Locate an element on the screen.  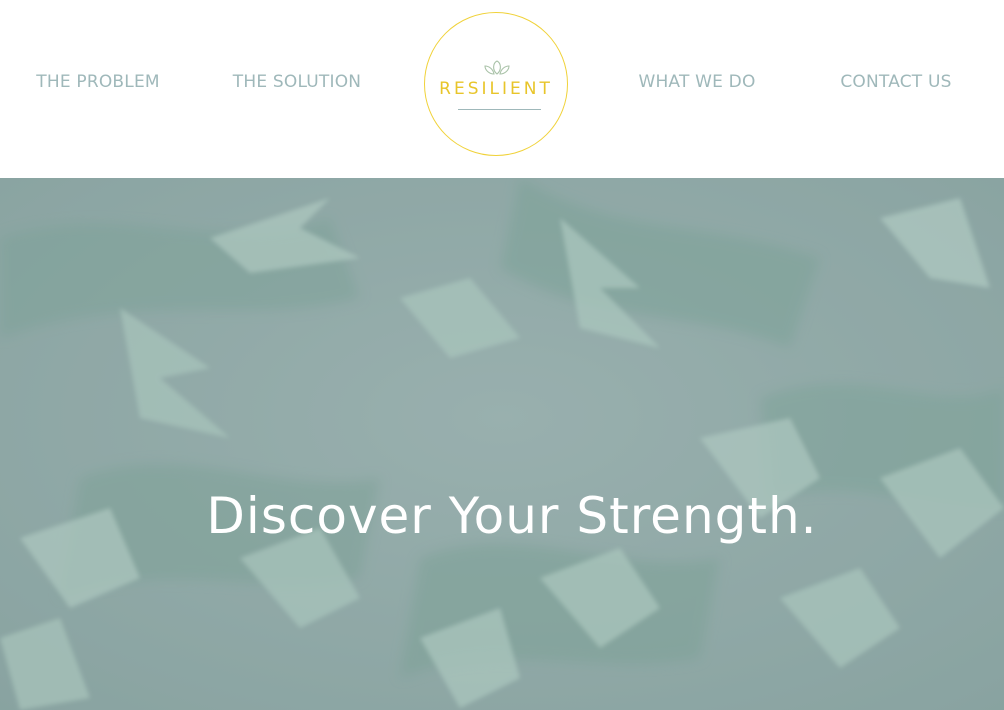
nav-contact-us: CONTACT US is located at coordinates (896, 82).